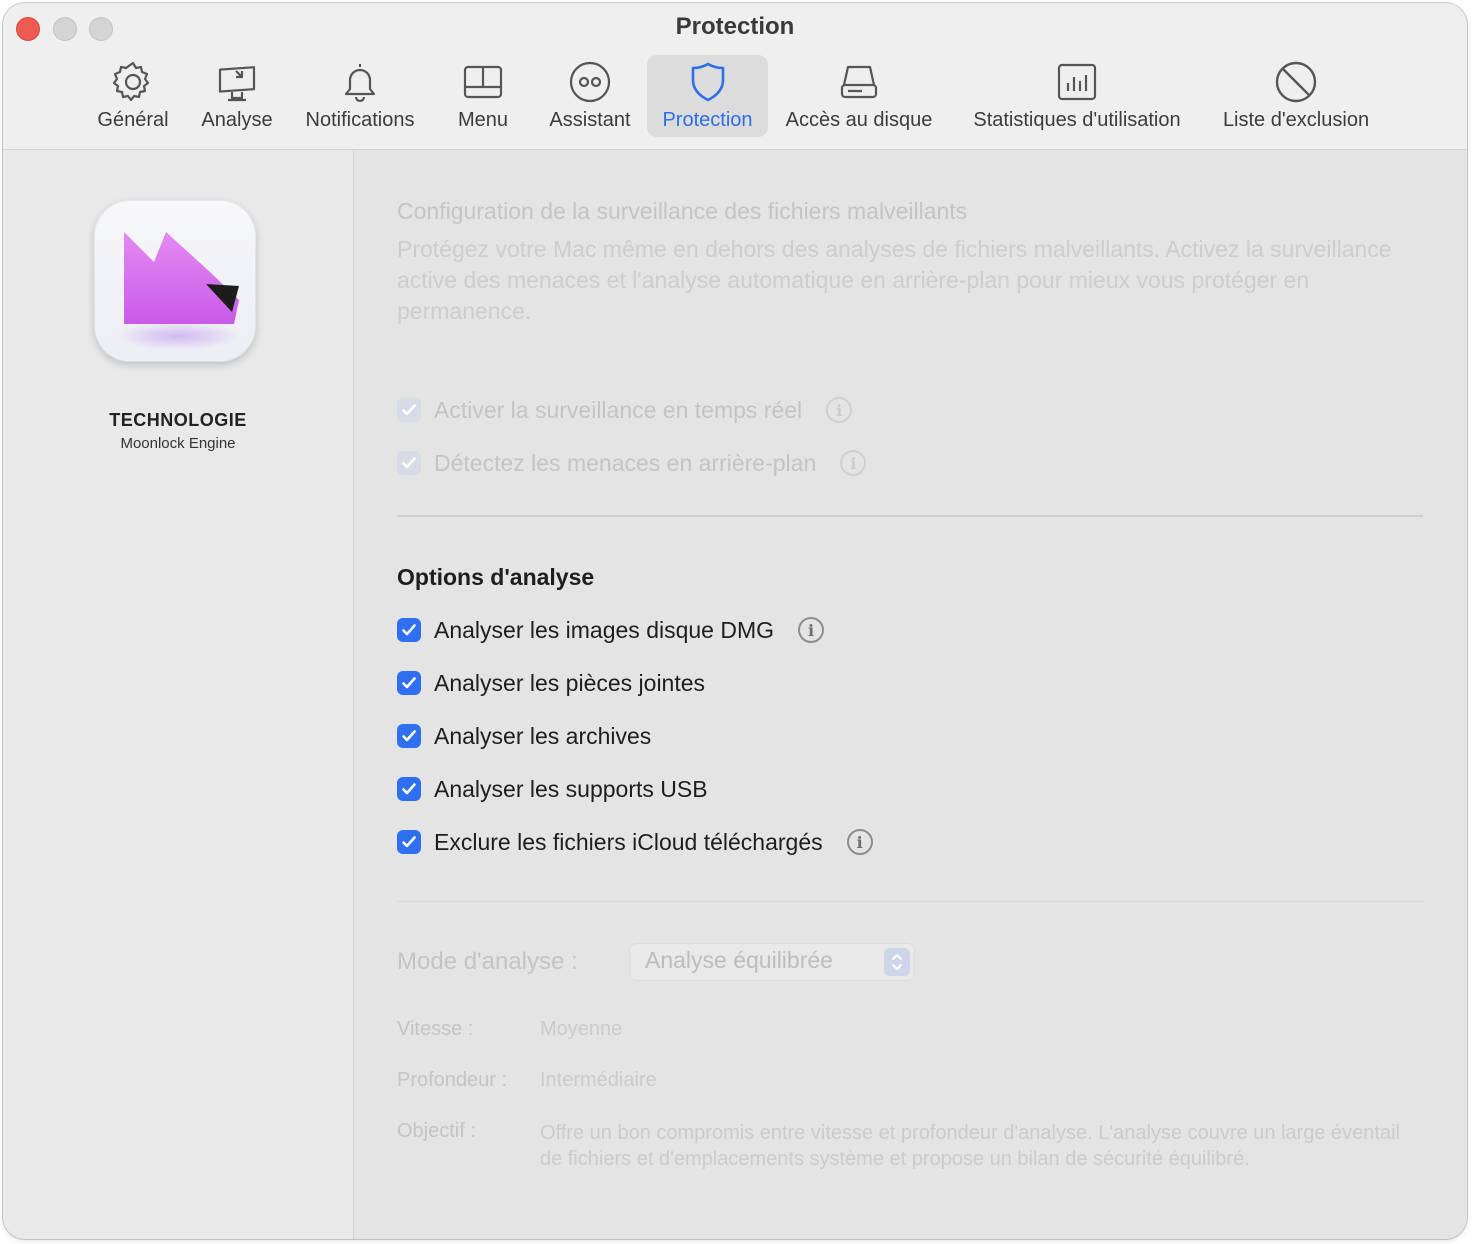 Image resolution: width=1472 pixels, height=1244 pixels. I want to click on bar-chart-icon, so click(1077, 82).